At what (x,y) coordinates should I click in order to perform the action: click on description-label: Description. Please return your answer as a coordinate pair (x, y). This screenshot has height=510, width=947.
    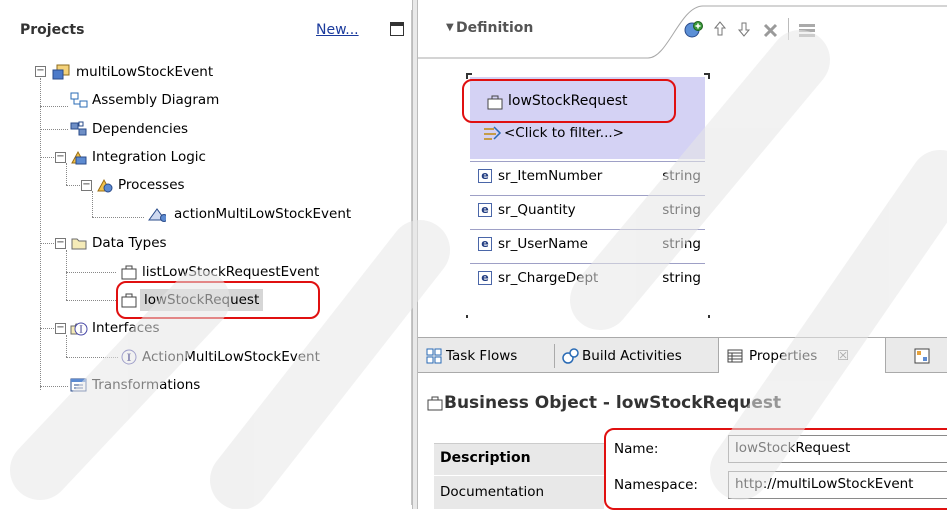
    Looking at the image, I should click on (485, 458).